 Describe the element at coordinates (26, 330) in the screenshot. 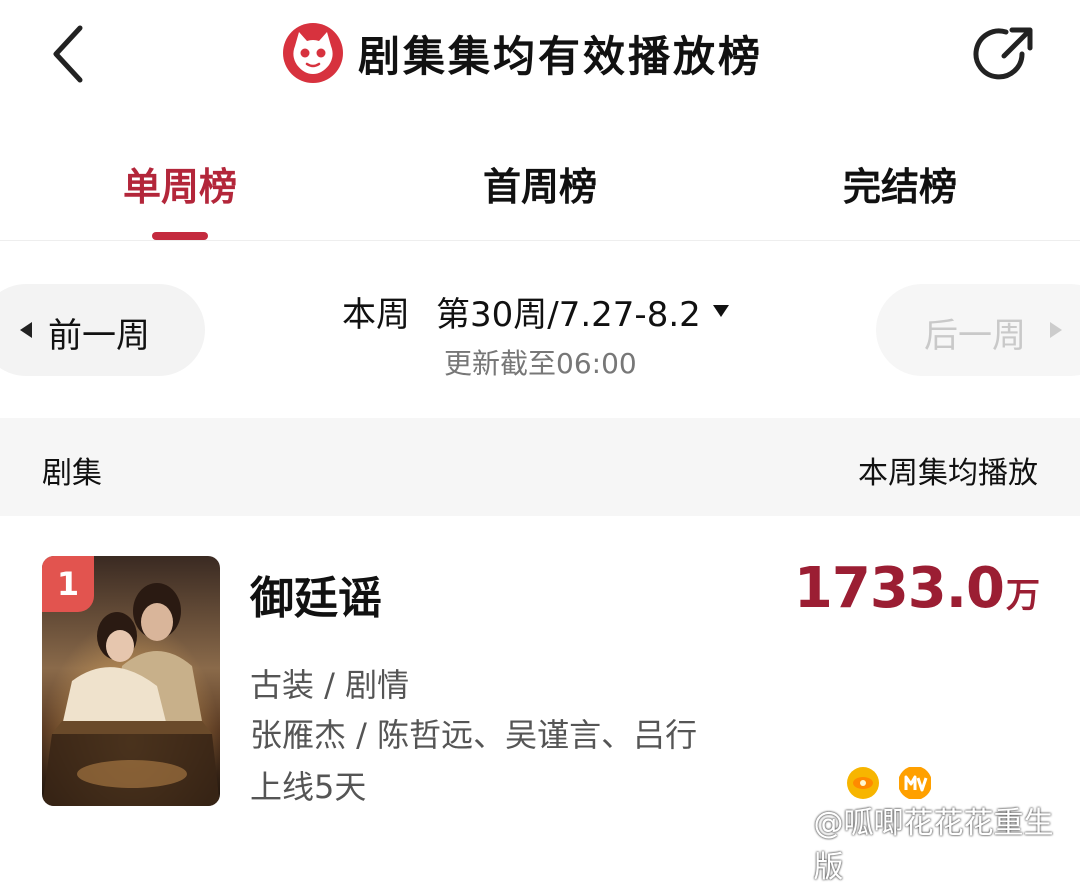

I see `triangle-left-icon` at that location.